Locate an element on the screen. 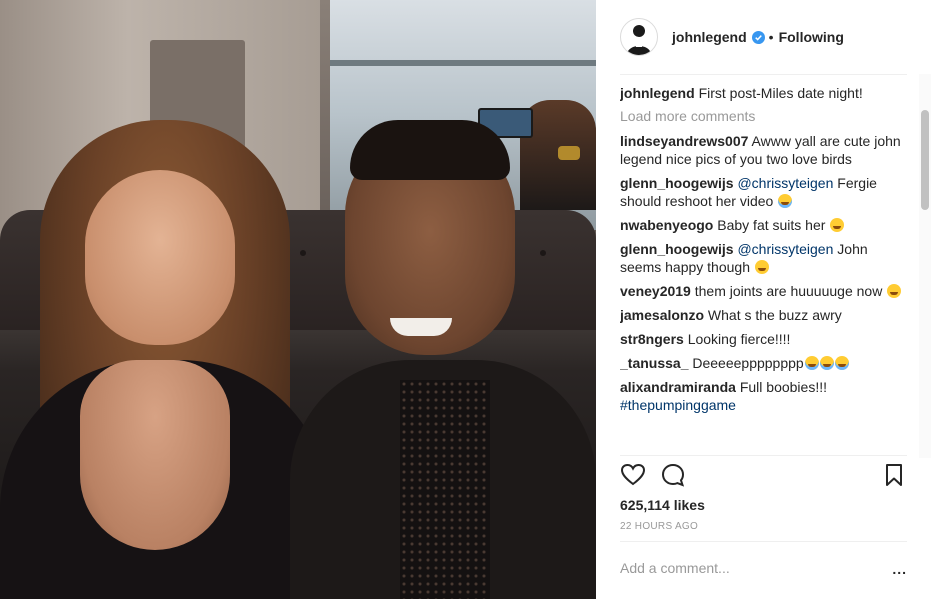 This screenshot has width=931, height=599. avatar is located at coordinates (639, 37).